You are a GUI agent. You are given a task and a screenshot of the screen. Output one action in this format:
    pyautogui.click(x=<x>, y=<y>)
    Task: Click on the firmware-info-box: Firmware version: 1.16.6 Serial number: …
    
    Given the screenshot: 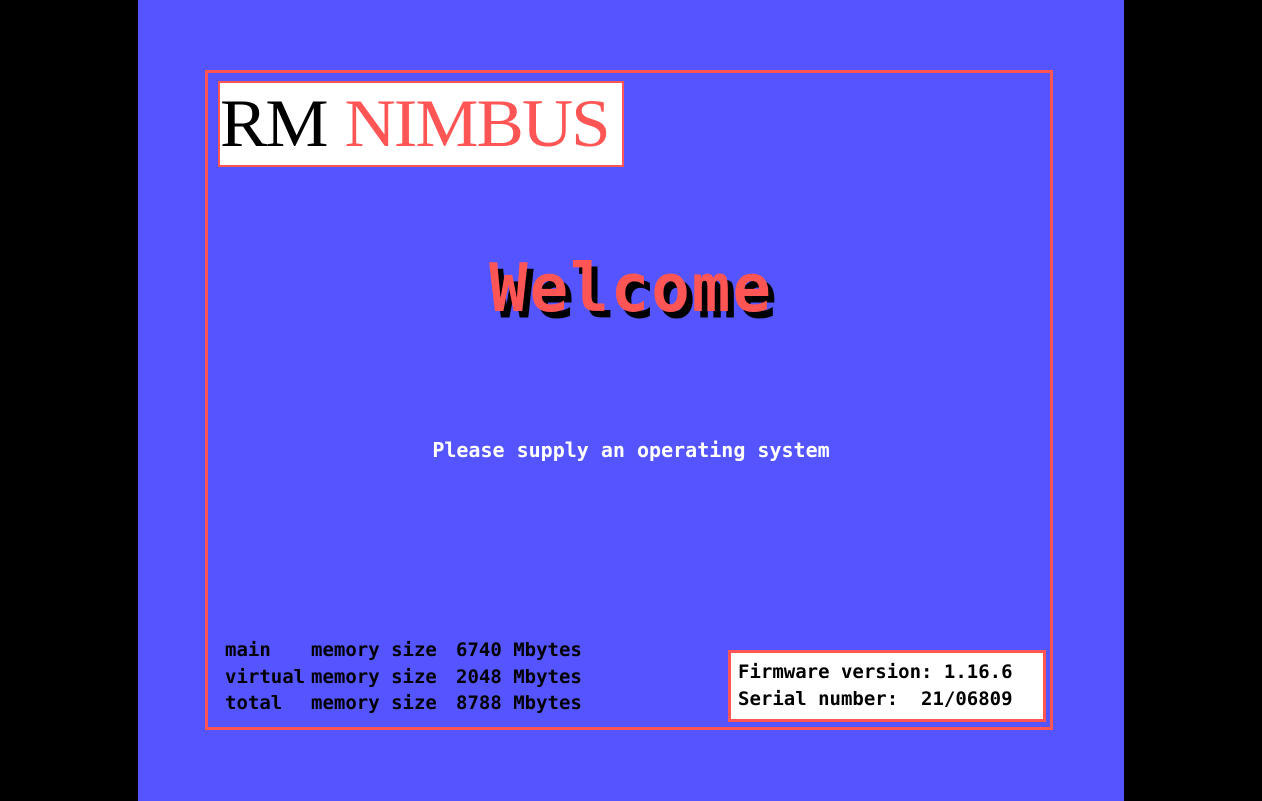 What is the action you would take?
    pyautogui.click(x=887, y=686)
    